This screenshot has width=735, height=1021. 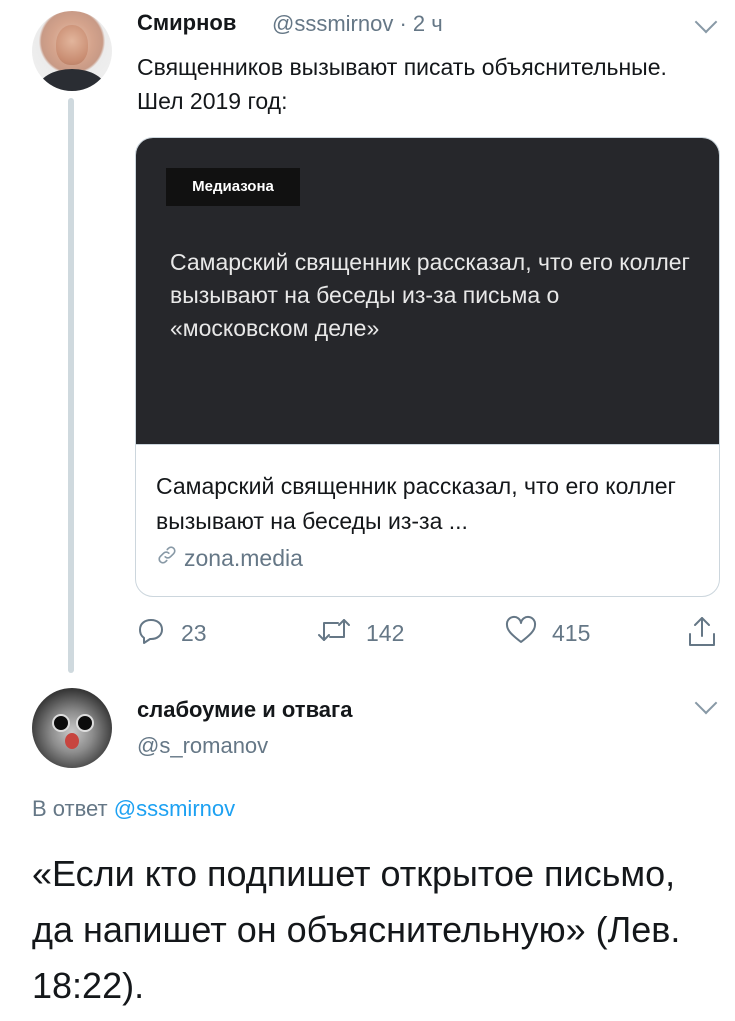 What do you see at coordinates (202, 746) in the screenshot?
I see `reply-author-handle: @s_romanov` at bounding box center [202, 746].